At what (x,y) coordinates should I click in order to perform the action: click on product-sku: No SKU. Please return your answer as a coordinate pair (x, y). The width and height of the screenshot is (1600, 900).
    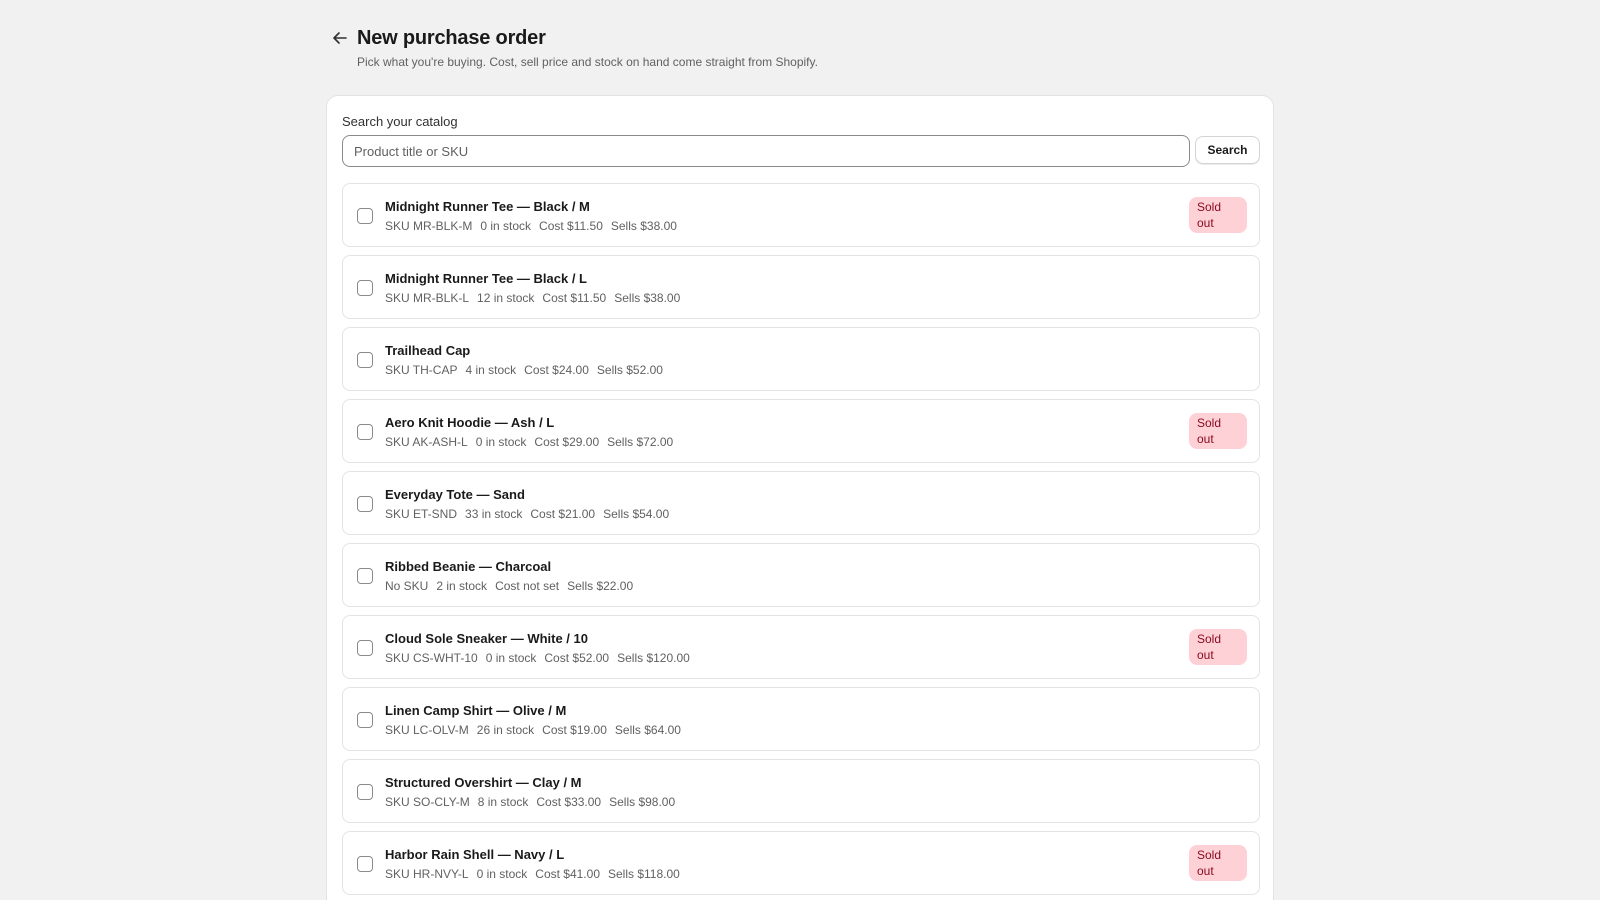
    Looking at the image, I should click on (407, 586).